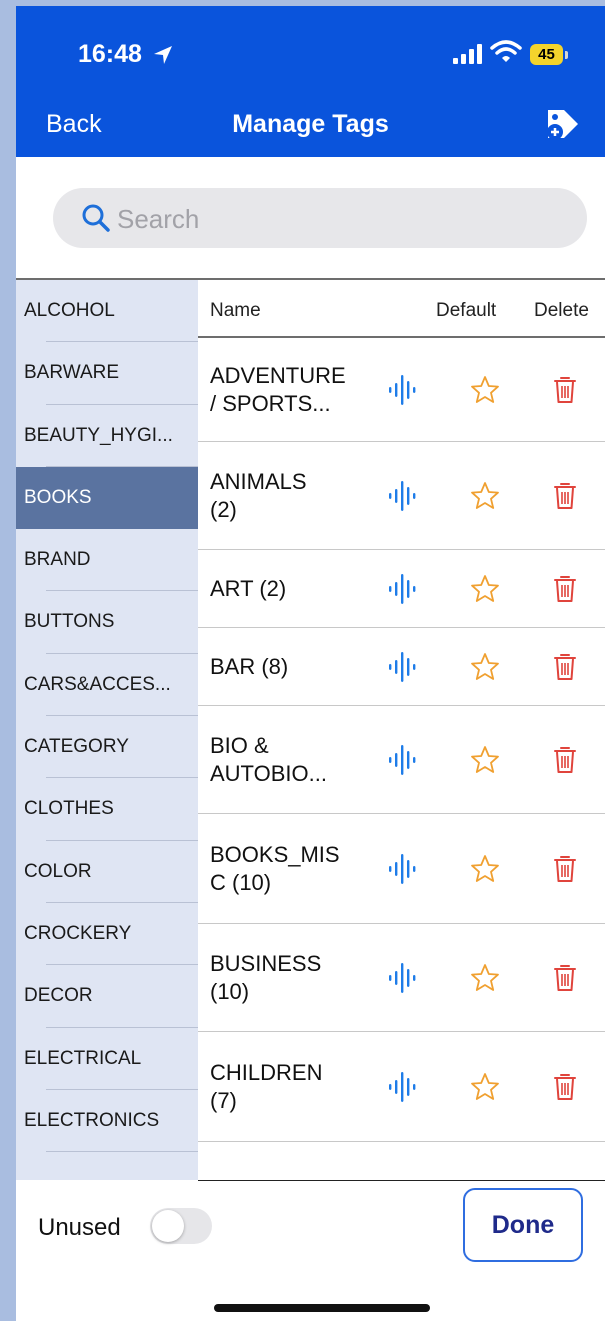 The height and width of the screenshot is (1321, 605). I want to click on search-icon, so click(96, 218).